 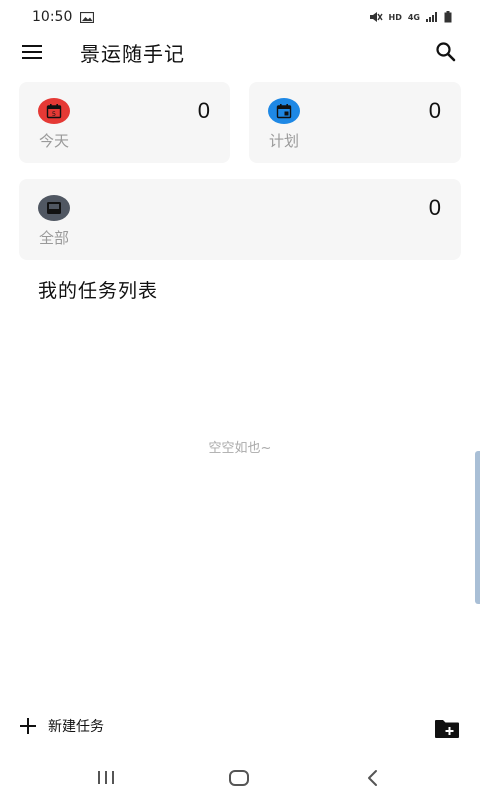 I want to click on battery-icon, so click(x=448, y=17).